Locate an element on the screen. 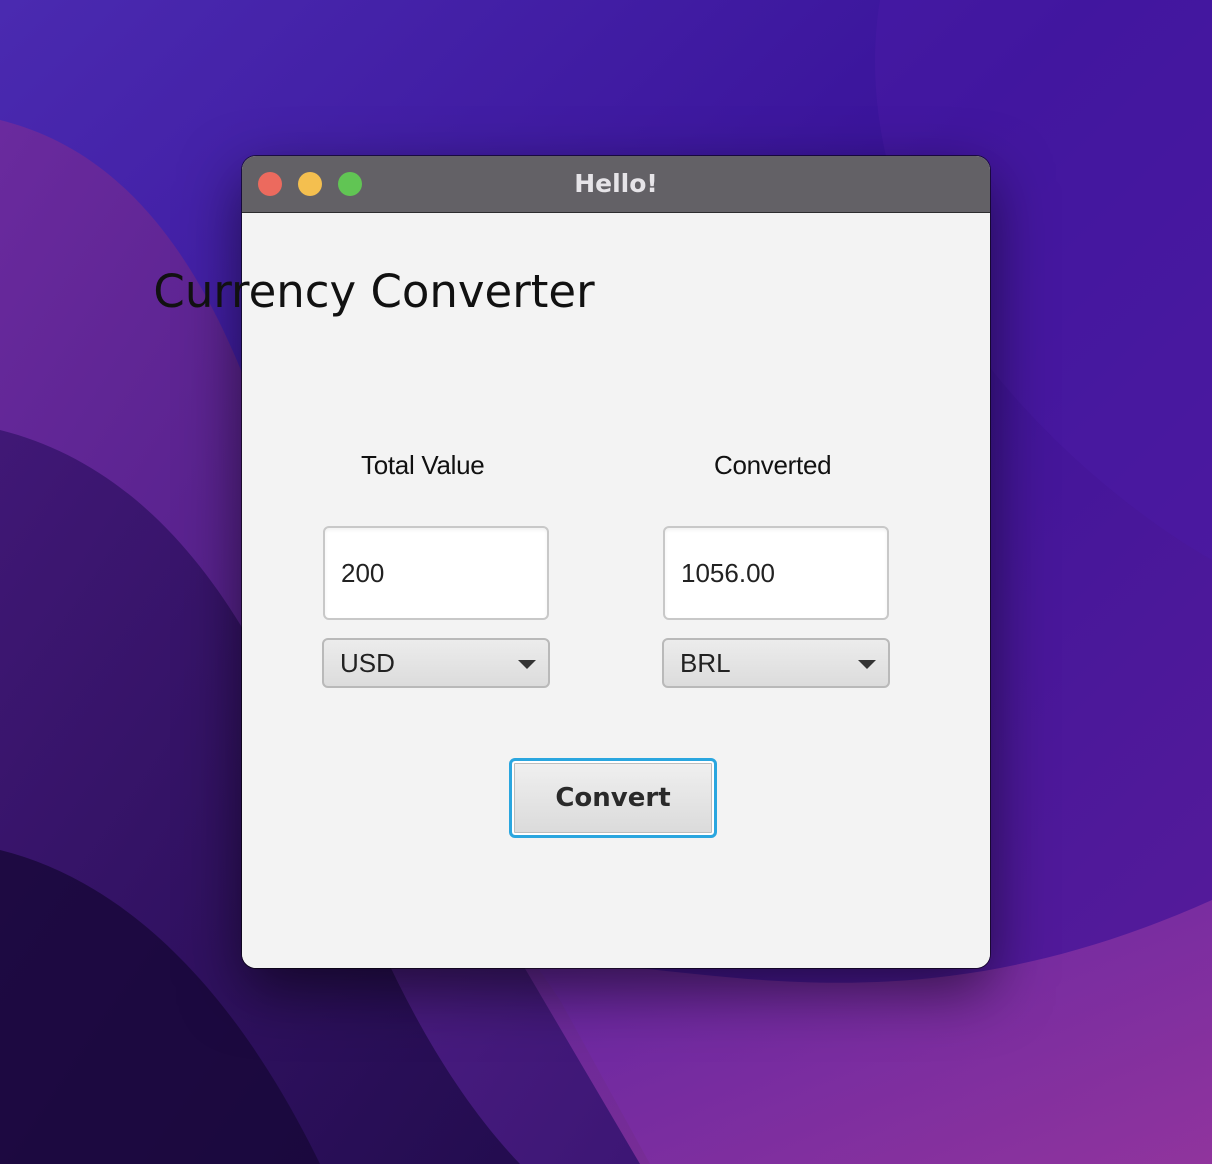 This screenshot has width=1212, height=1164. convert-button: Convert is located at coordinates (613, 798).